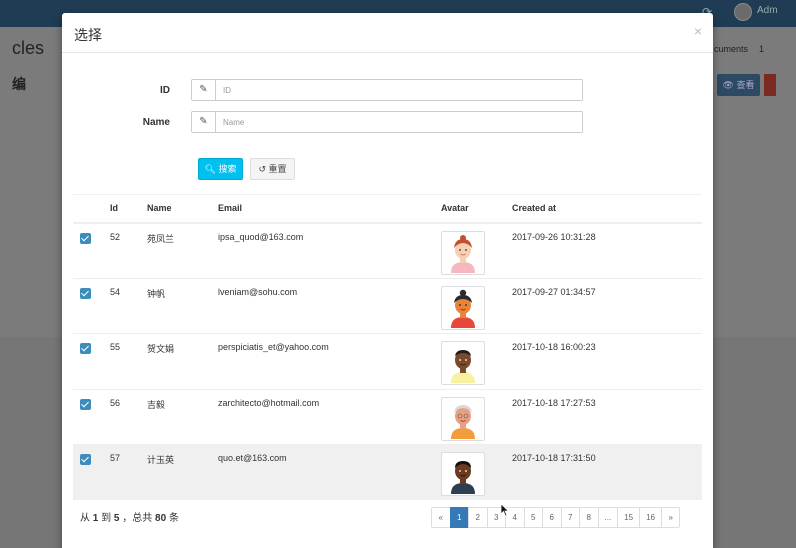 The image size is (796, 548). What do you see at coordinates (463, 418) in the screenshot?
I see `elder-avatar-orange` at bounding box center [463, 418].